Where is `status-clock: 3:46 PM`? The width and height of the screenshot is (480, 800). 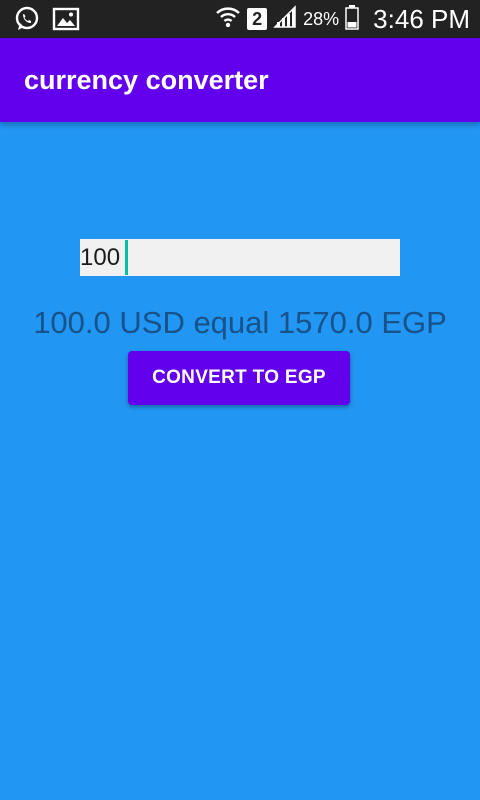
status-clock: 3:46 PM is located at coordinates (421, 18).